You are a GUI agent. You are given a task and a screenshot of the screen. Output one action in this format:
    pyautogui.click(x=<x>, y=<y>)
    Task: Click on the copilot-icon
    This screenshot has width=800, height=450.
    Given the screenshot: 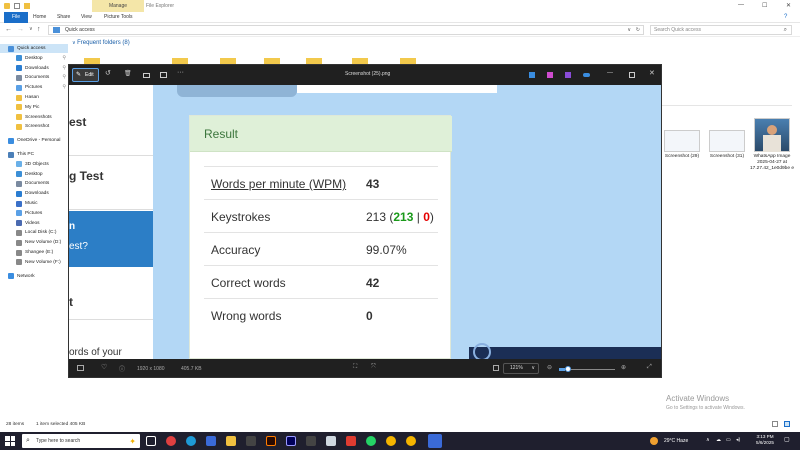 What is the action you would take?
    pyautogui.click(x=550, y=75)
    